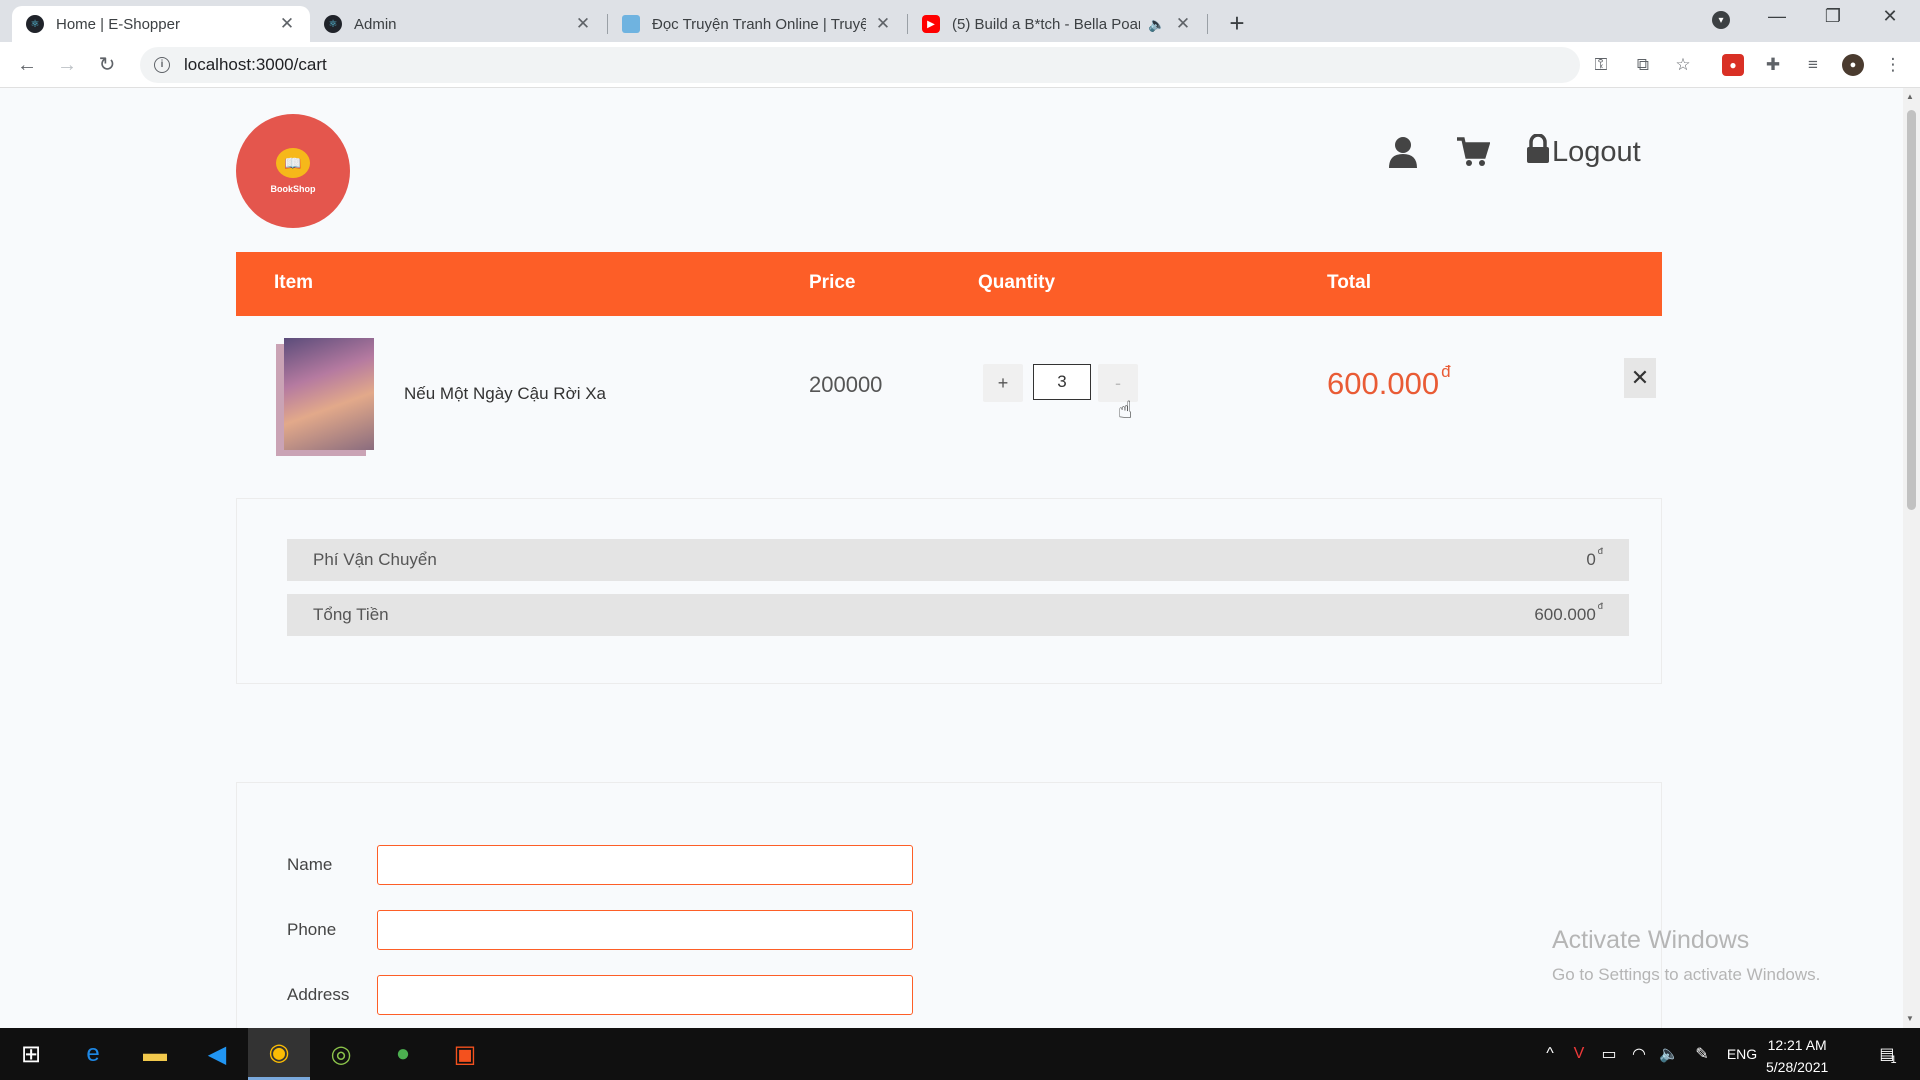 Image resolution: width=1920 pixels, height=1080 pixels. I want to click on window-close-icon: ✕, so click(1890, 16).